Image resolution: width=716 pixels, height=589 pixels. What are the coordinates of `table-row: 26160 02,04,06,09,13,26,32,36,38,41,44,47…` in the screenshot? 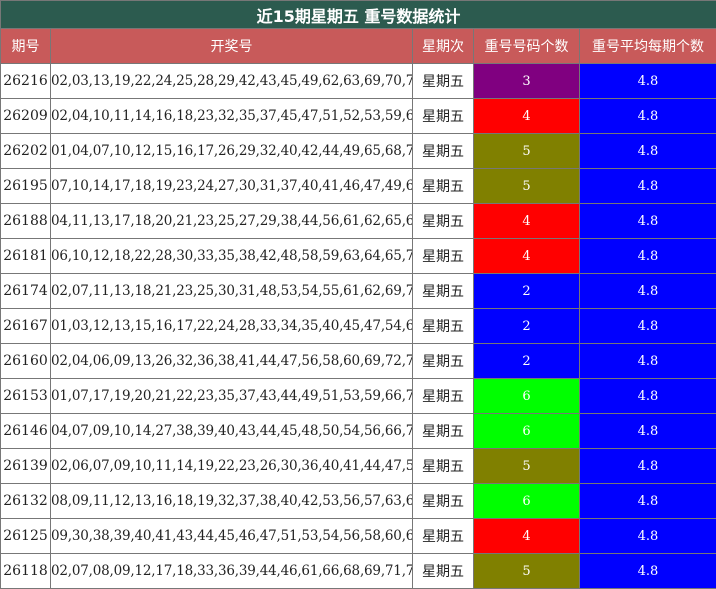 It's located at (358, 361).